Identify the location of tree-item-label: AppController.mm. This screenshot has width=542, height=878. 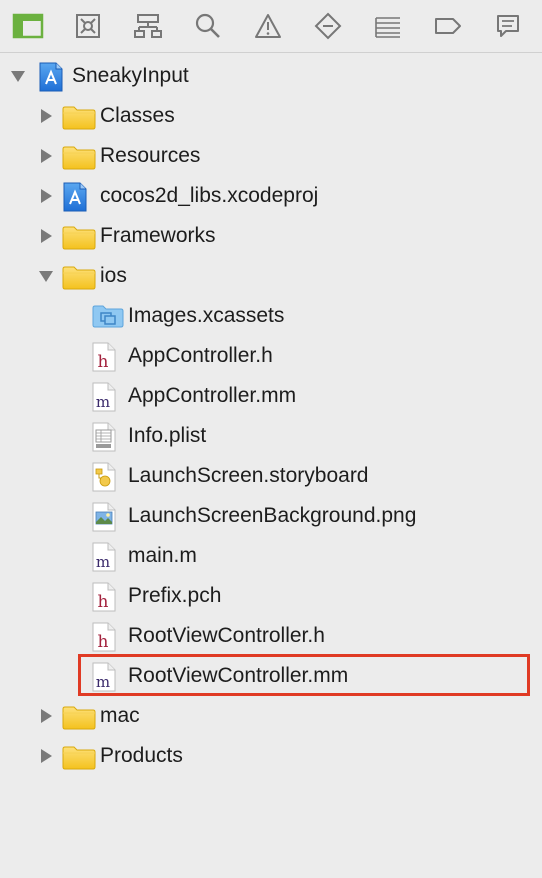
(212, 395).